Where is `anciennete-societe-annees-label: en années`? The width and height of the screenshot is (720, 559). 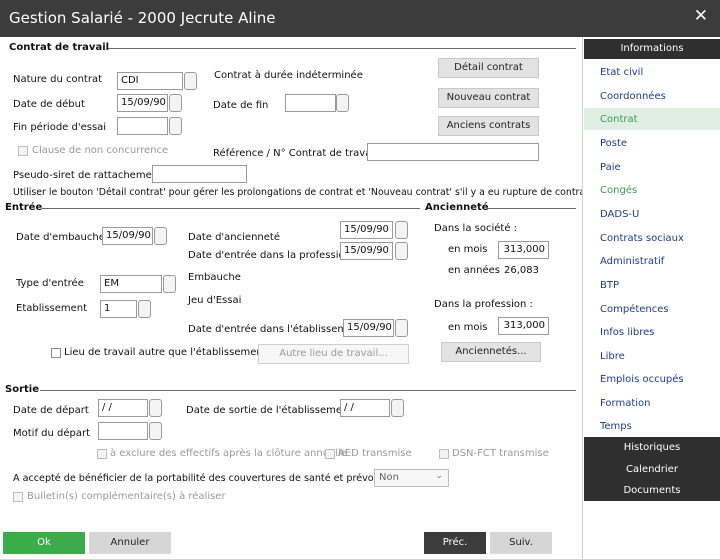 anciennete-societe-annees-label: en années is located at coordinates (474, 270).